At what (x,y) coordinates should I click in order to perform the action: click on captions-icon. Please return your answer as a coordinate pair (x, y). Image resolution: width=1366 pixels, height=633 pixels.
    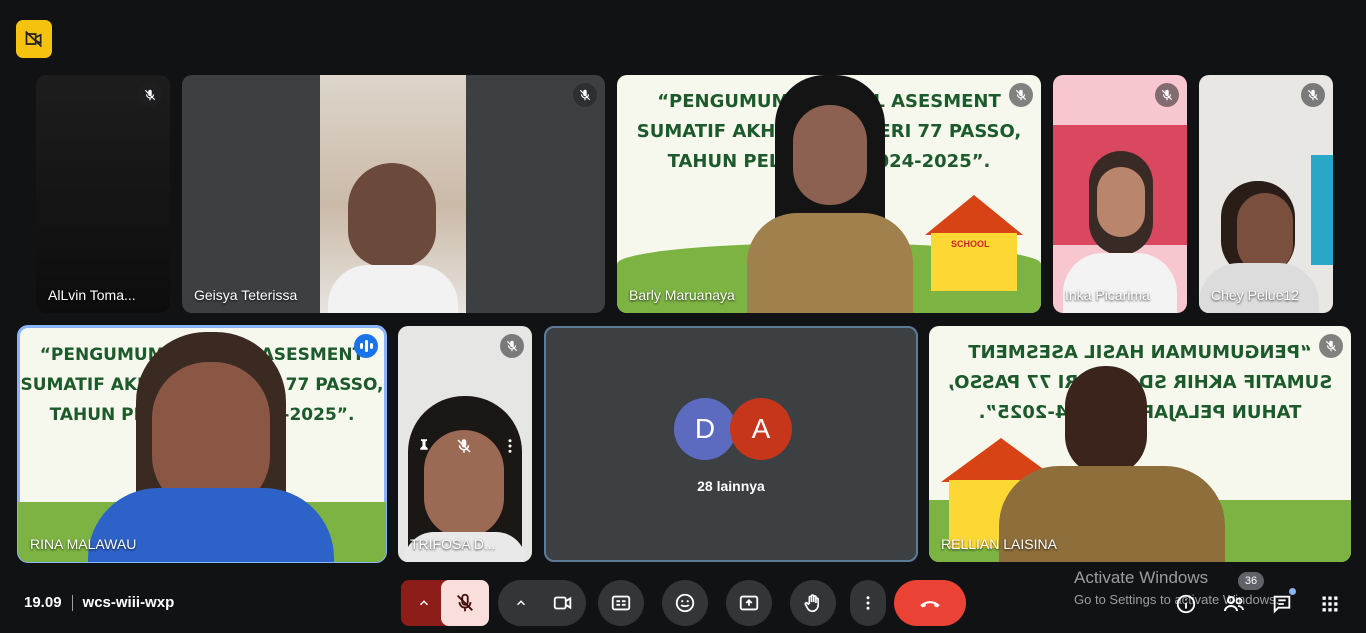
    Looking at the image, I should click on (621, 603).